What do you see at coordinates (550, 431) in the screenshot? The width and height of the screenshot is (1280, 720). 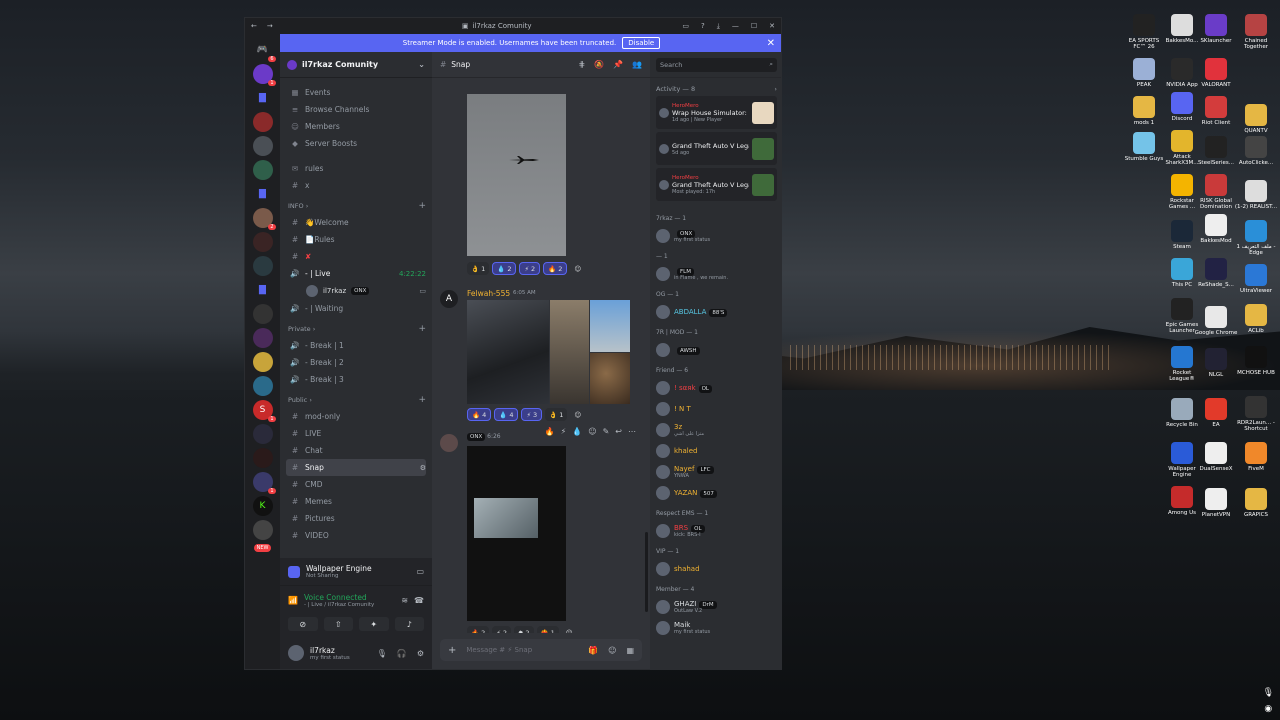 I see `reaction-fire-icon: 🔥` at bounding box center [550, 431].